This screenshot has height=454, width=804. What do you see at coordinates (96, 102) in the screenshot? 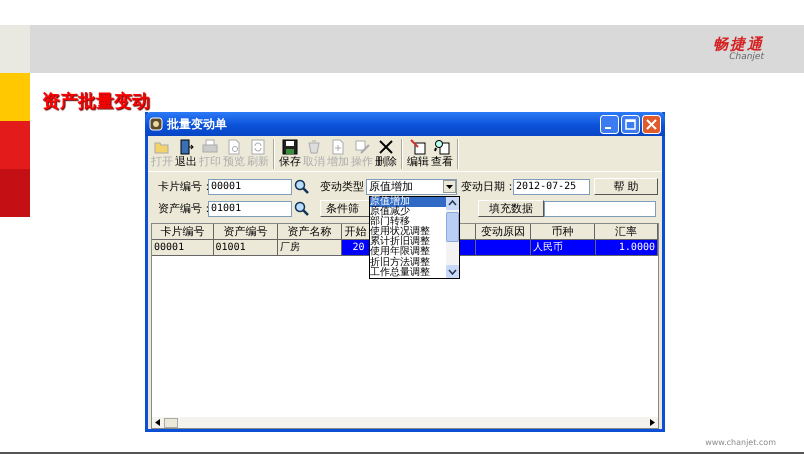
I see `slide-title: 资产批量变动` at bounding box center [96, 102].